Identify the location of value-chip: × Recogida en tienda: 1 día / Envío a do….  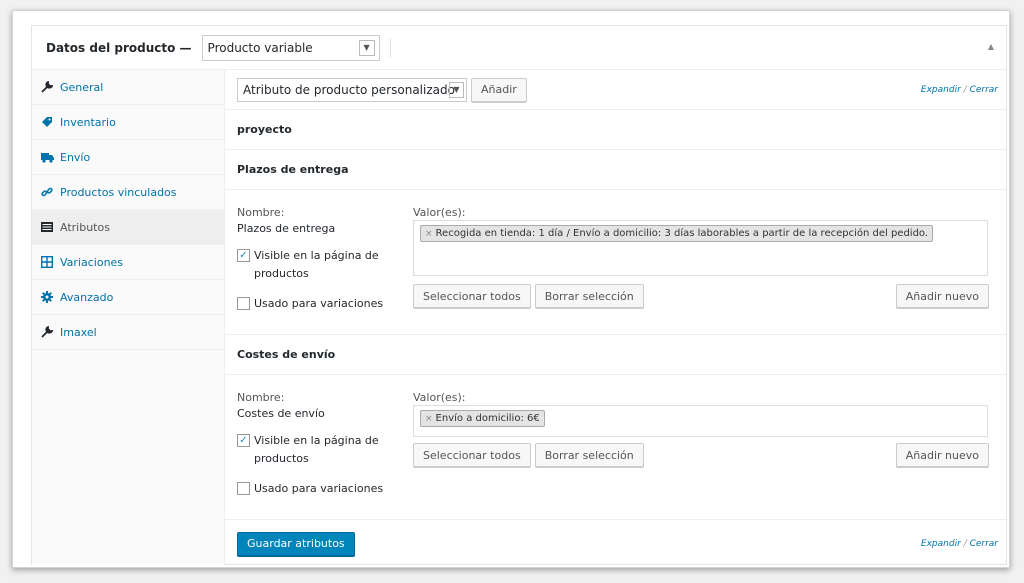
(677, 233).